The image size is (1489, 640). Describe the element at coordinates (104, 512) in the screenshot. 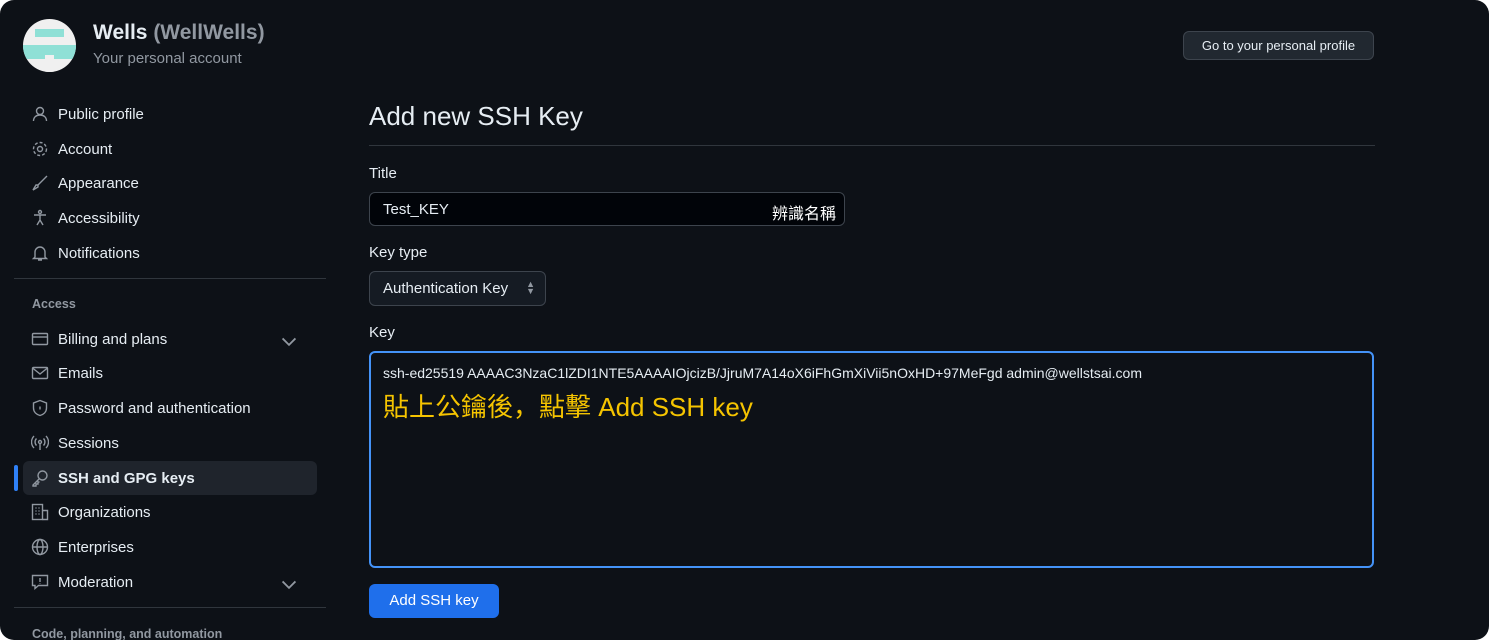

I see `sidebar-item-label: Organizations` at that location.